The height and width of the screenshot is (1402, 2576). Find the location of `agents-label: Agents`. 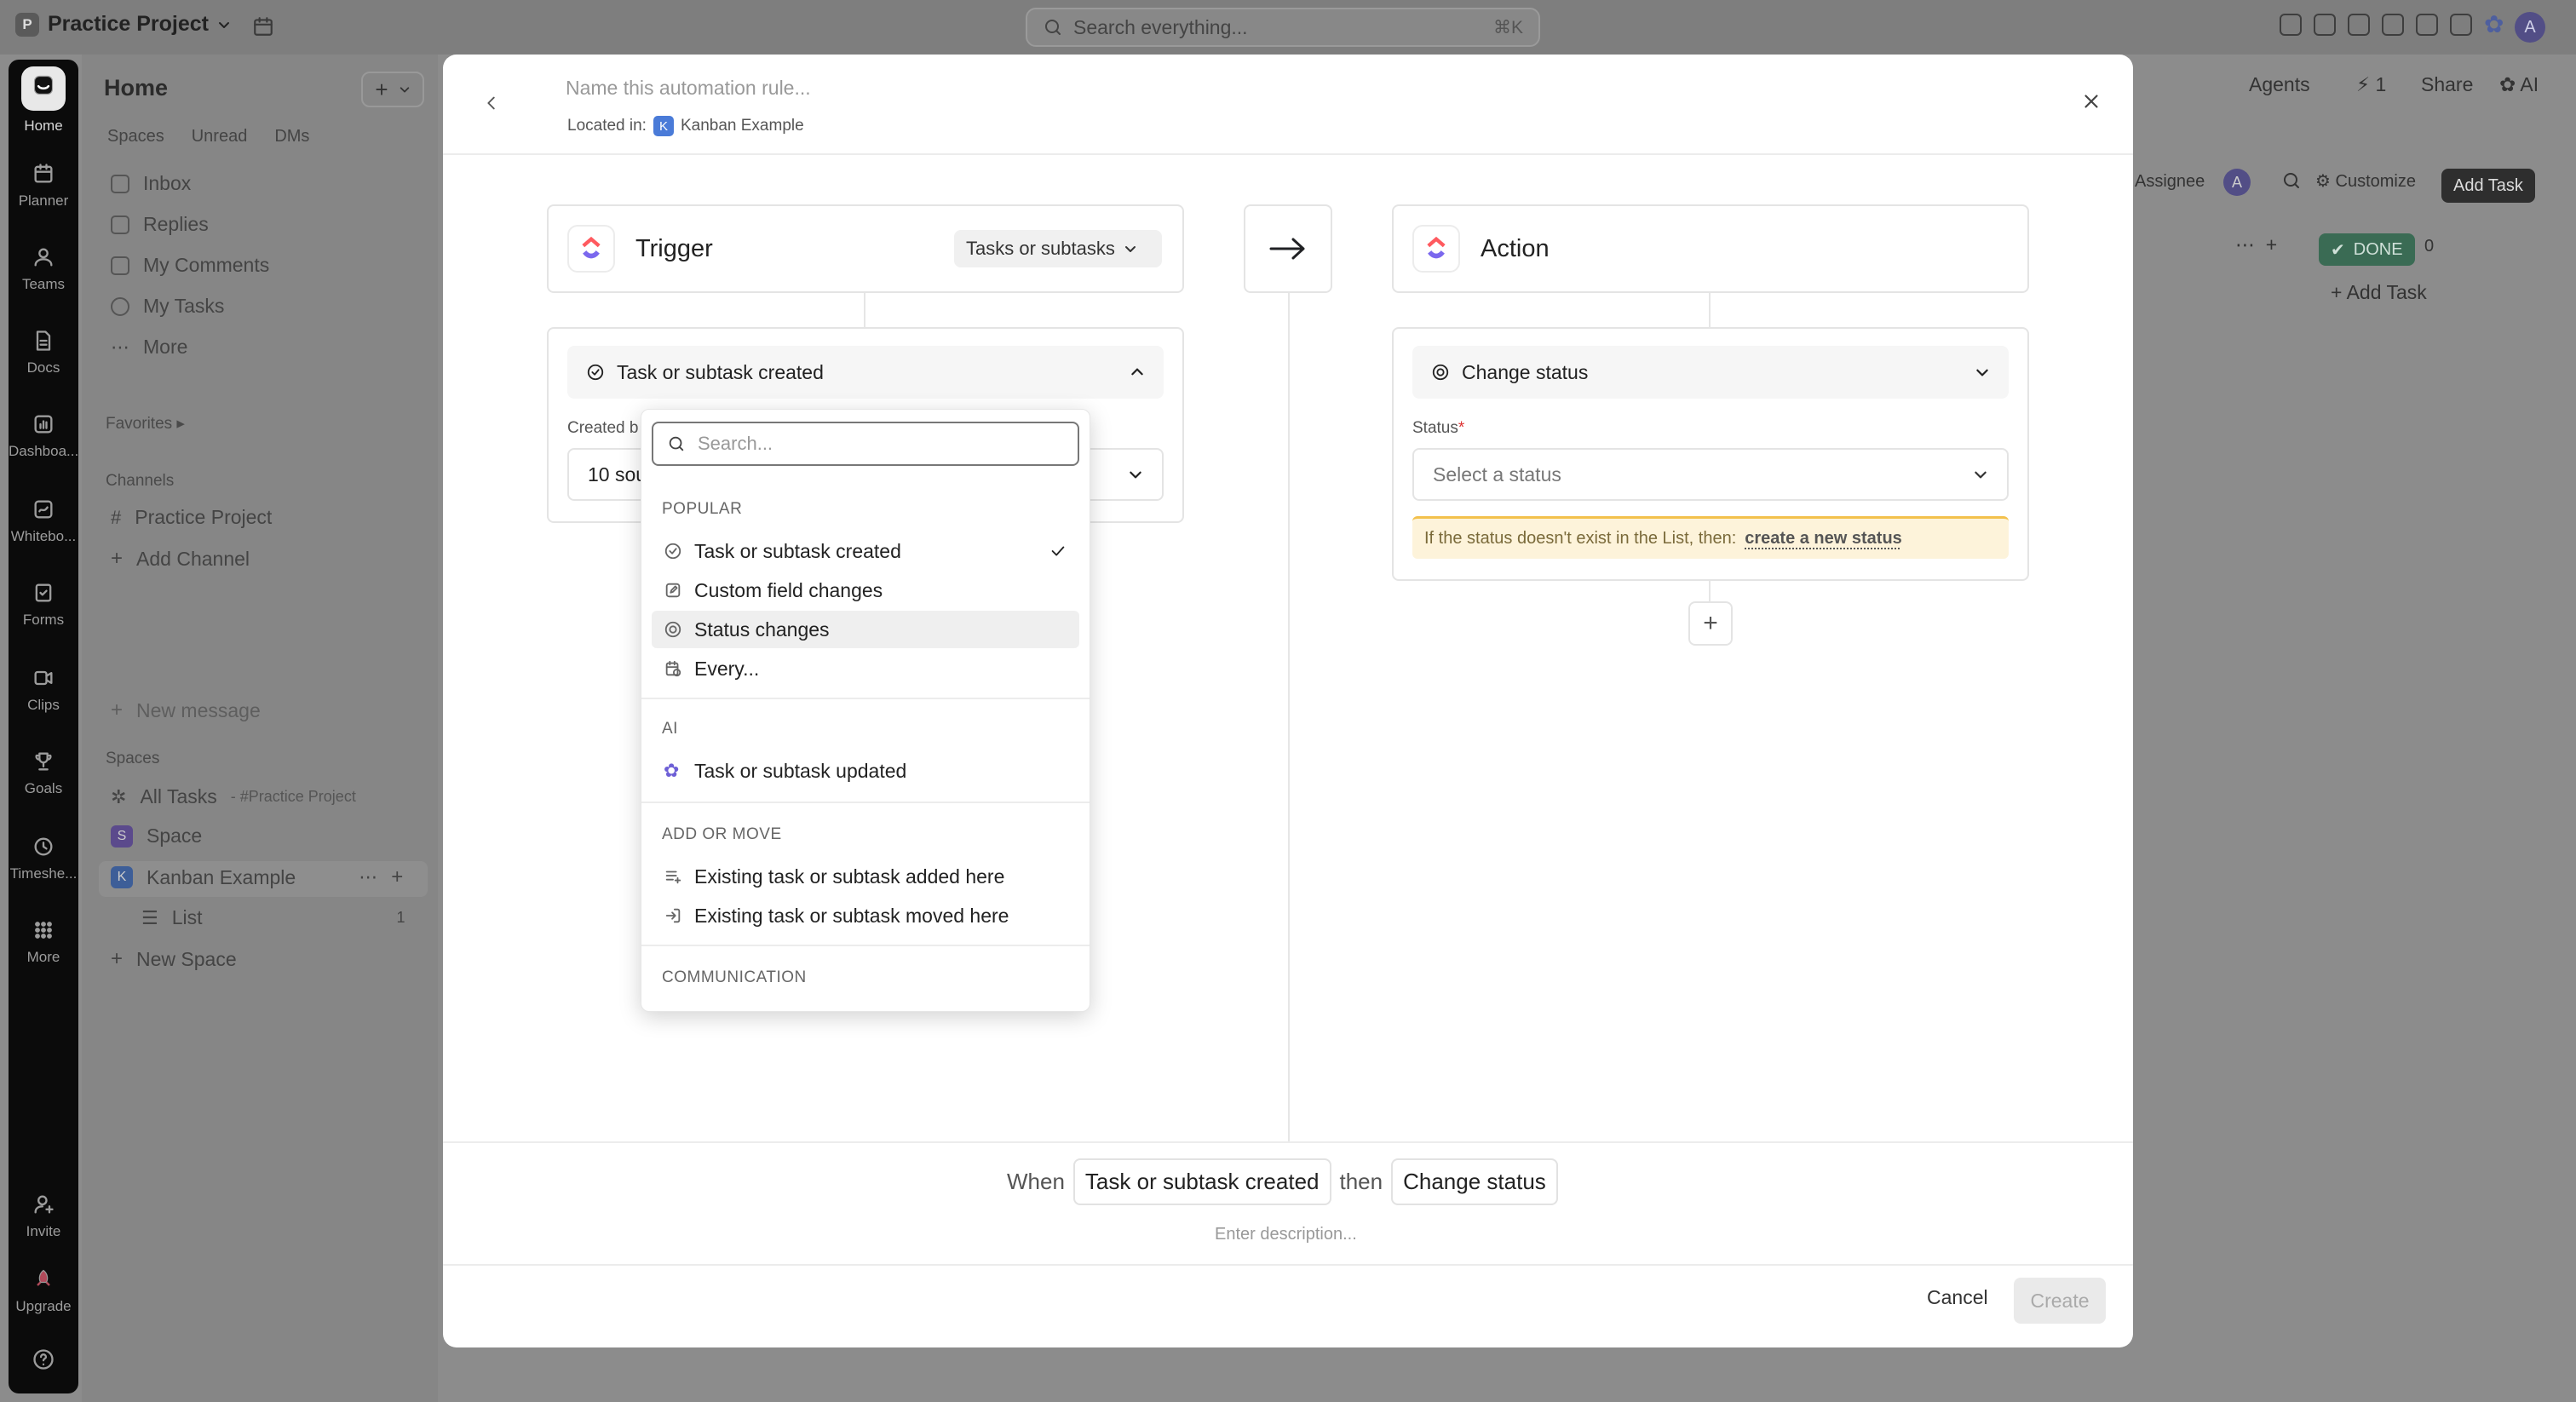

agents-label: Agents is located at coordinates (2280, 84).